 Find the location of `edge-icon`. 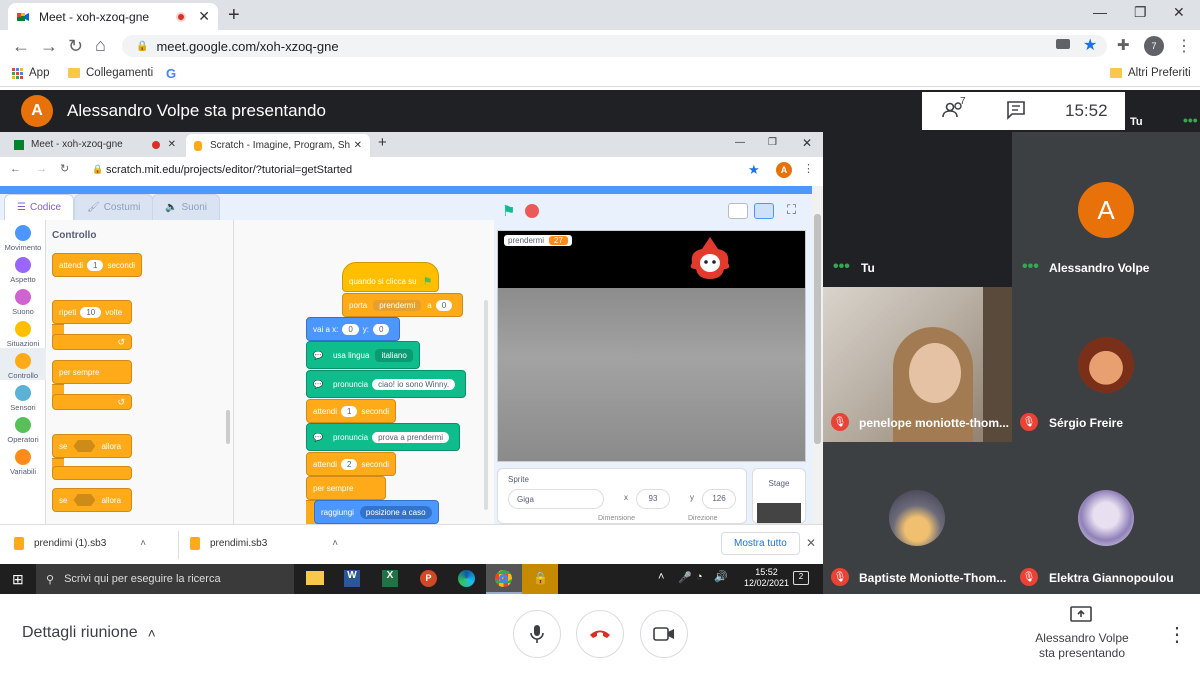

edge-icon is located at coordinates (466, 578).